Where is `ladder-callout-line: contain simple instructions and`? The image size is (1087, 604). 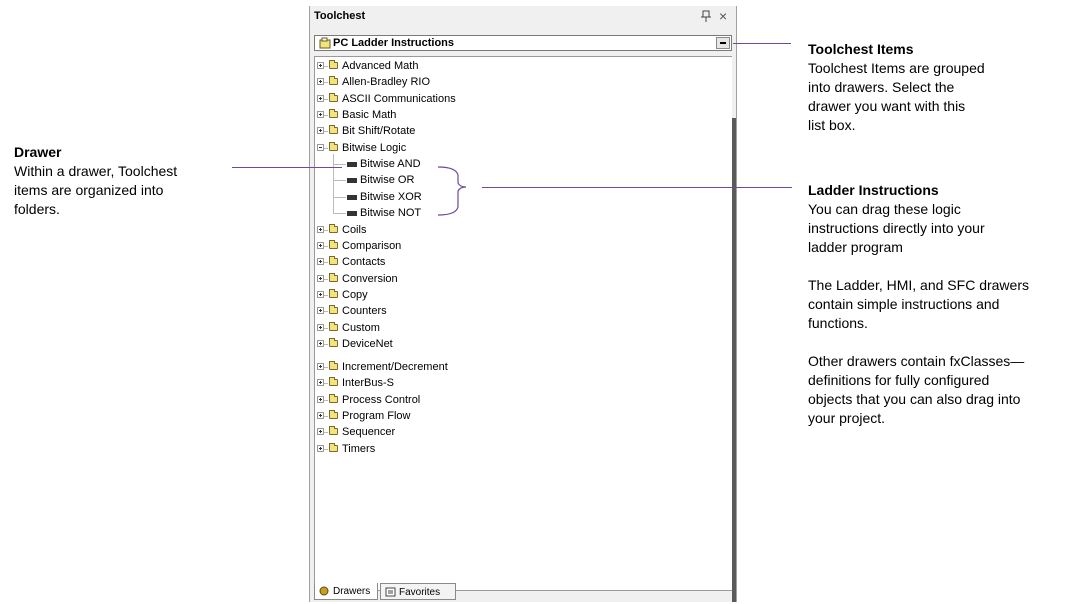
ladder-callout-line: contain simple instructions and is located at coordinates (904, 304).